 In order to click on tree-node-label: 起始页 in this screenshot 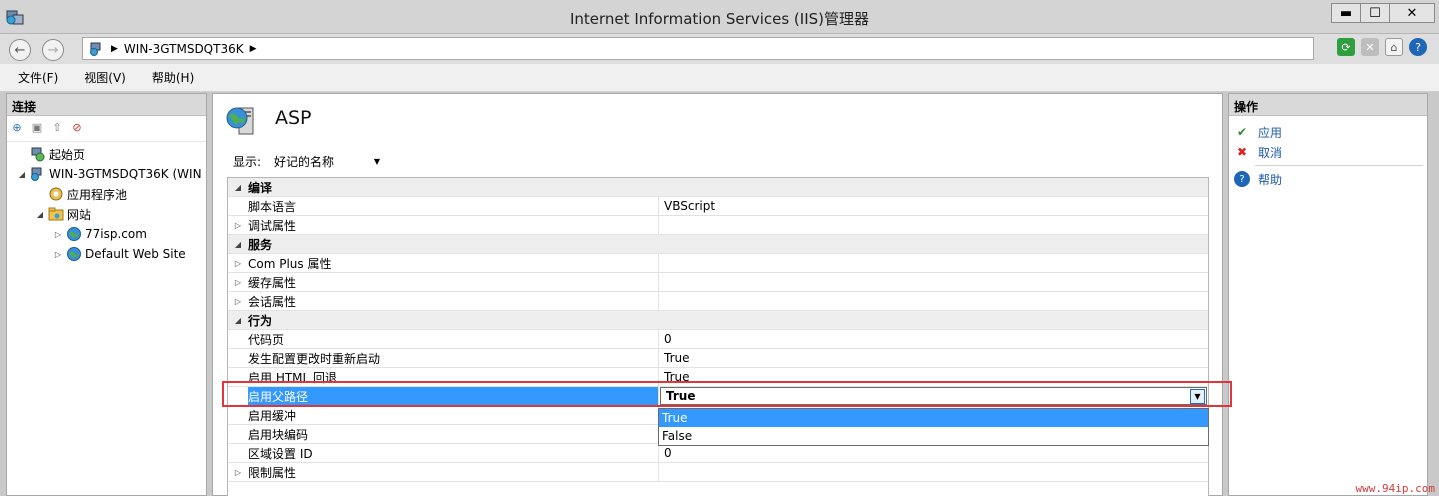, I will do `click(67, 154)`.